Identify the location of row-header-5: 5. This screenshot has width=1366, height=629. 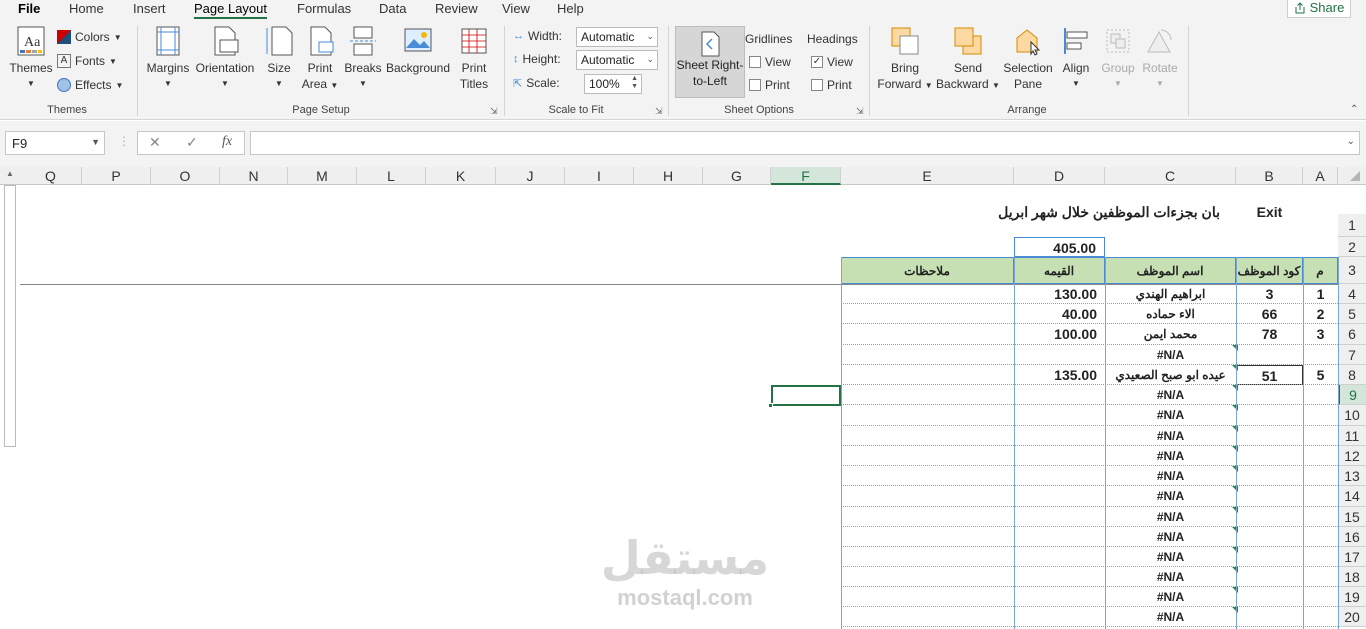
(1352, 314).